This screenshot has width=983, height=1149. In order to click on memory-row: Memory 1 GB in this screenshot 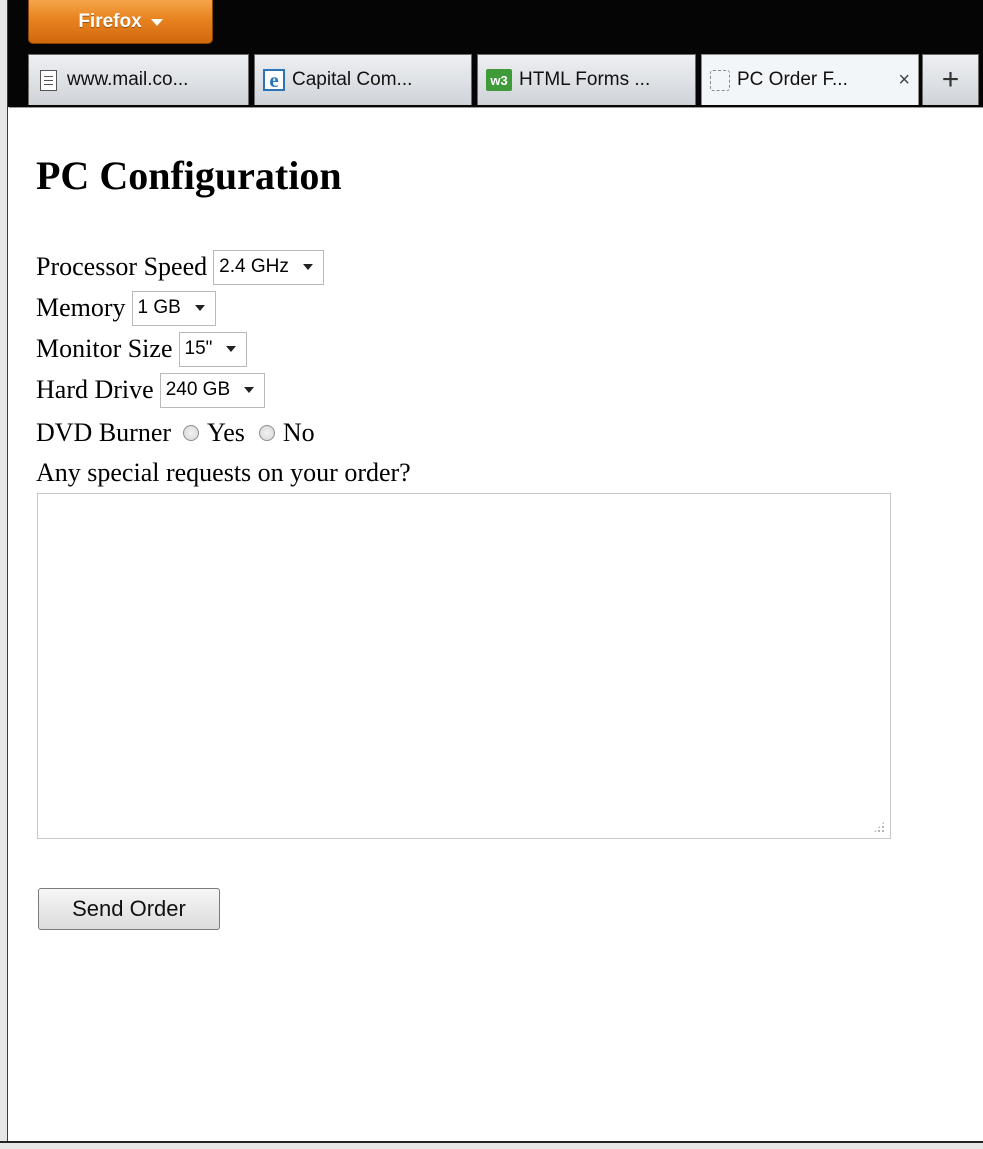, I will do `click(126, 308)`.